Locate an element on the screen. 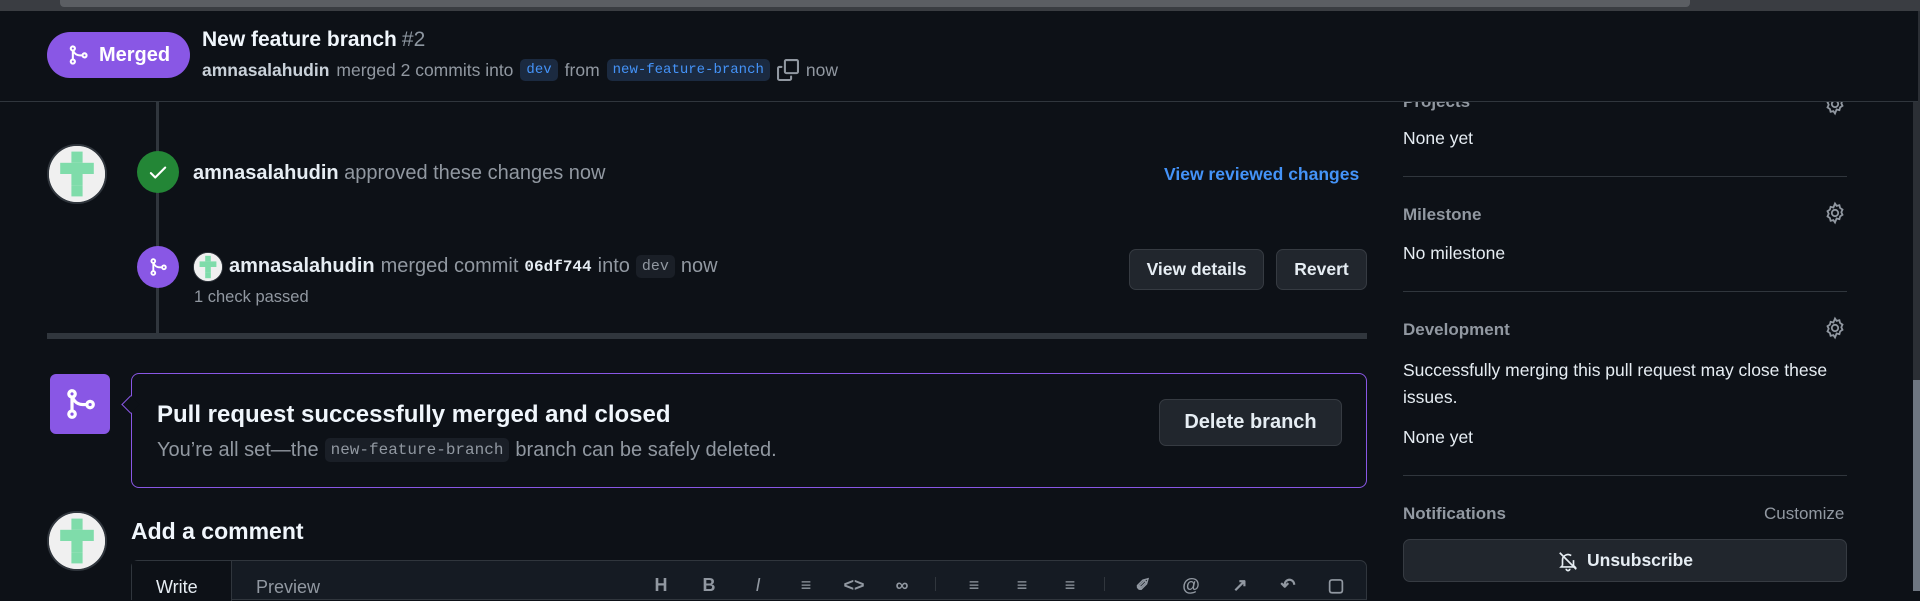 This screenshot has height=601, width=1920. pr-merged-text: merged 2 commits into is located at coordinates (425, 69).